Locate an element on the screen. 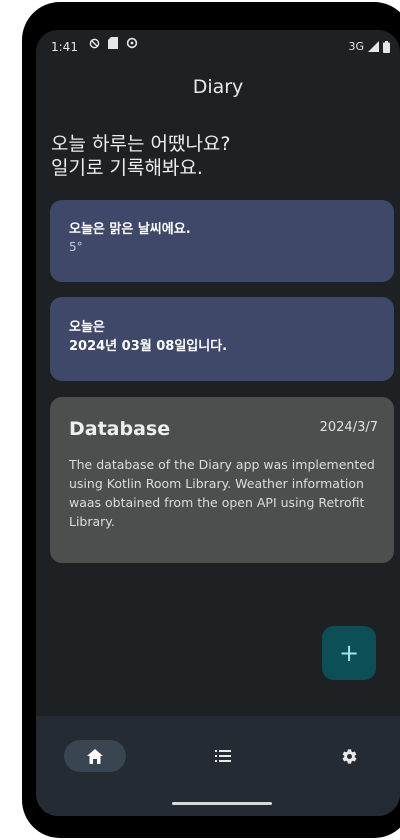 This screenshot has width=400, height=840. entry-date: 2024/3/7 is located at coordinates (348, 427).